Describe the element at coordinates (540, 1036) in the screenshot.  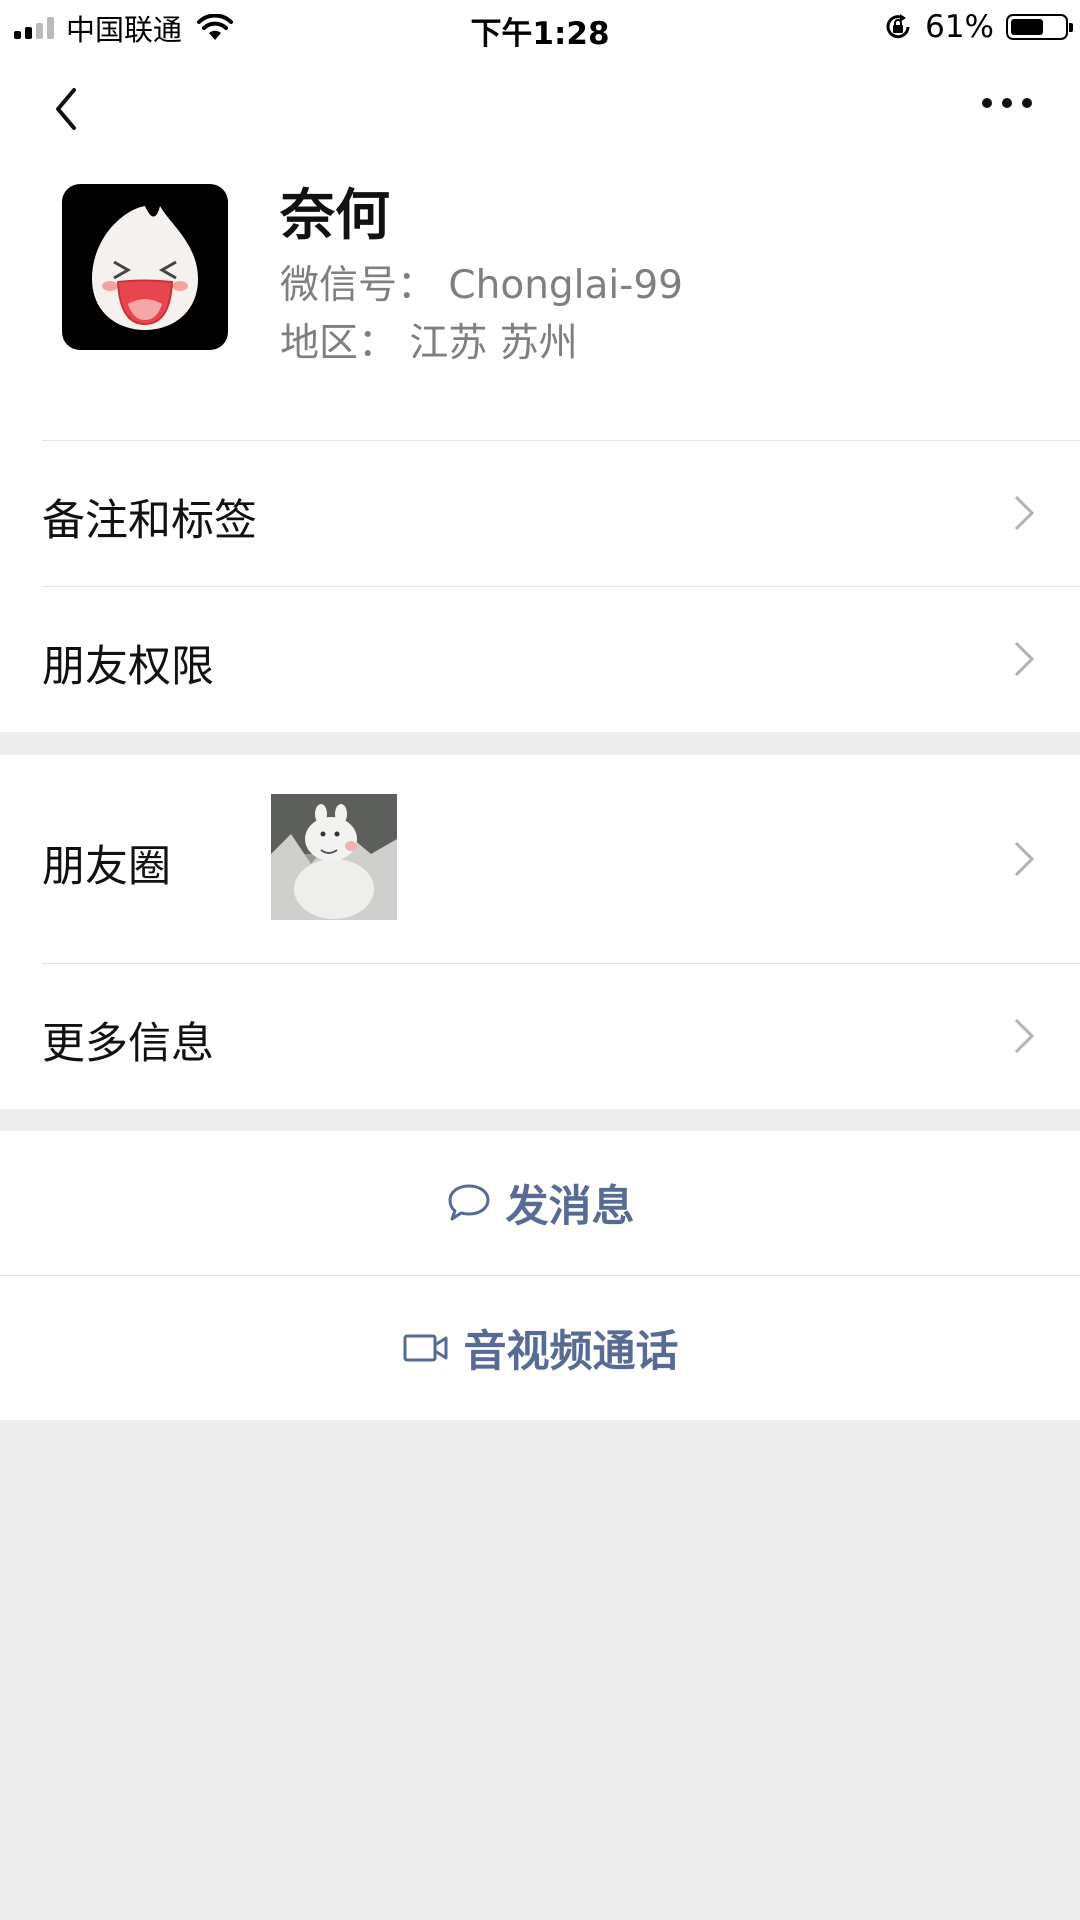
I see `more-info-row: 更多信息` at that location.